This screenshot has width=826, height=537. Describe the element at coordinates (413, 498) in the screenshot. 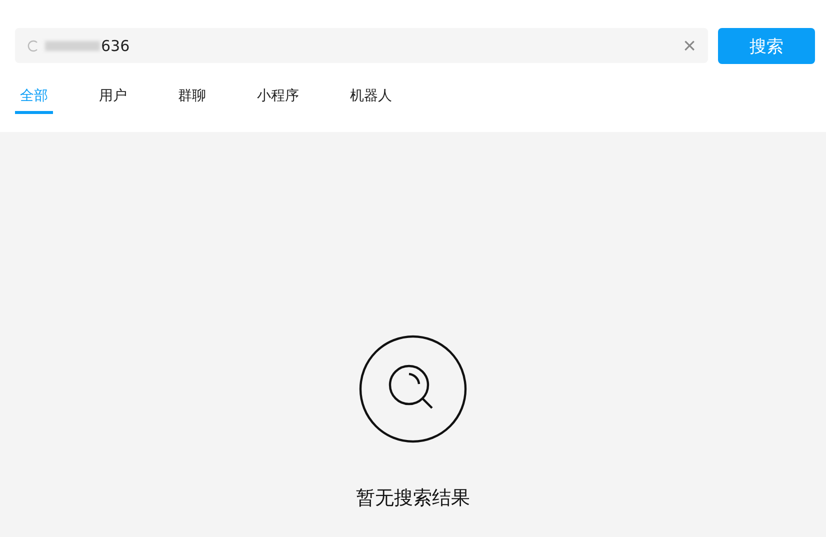

I see `empty-message: 暂无搜索结果` at that location.